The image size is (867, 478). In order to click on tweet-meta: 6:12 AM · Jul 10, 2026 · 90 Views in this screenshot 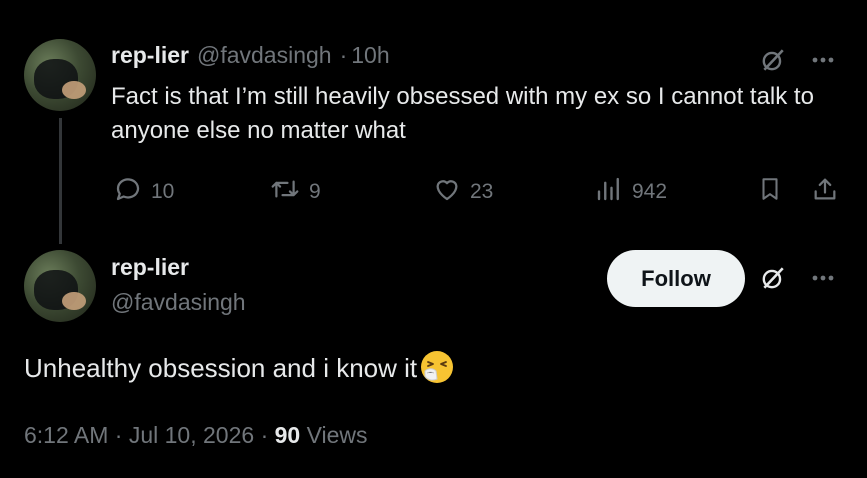, I will do `click(196, 435)`.